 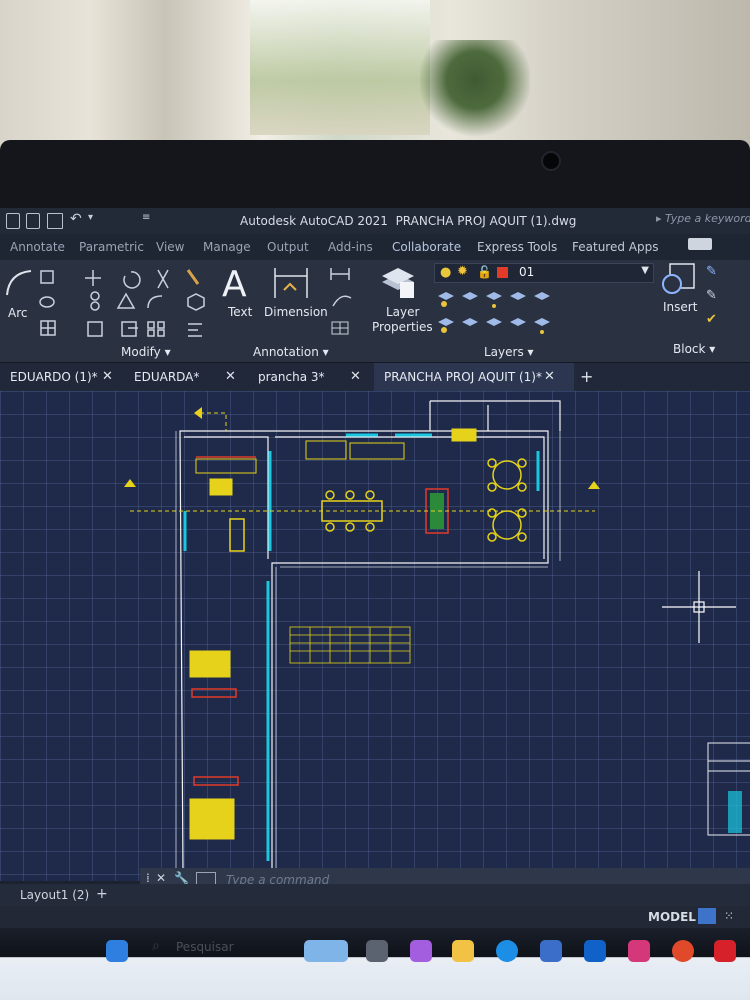 I want to click on layout-tab: Layout1 (2), so click(x=54, y=895).